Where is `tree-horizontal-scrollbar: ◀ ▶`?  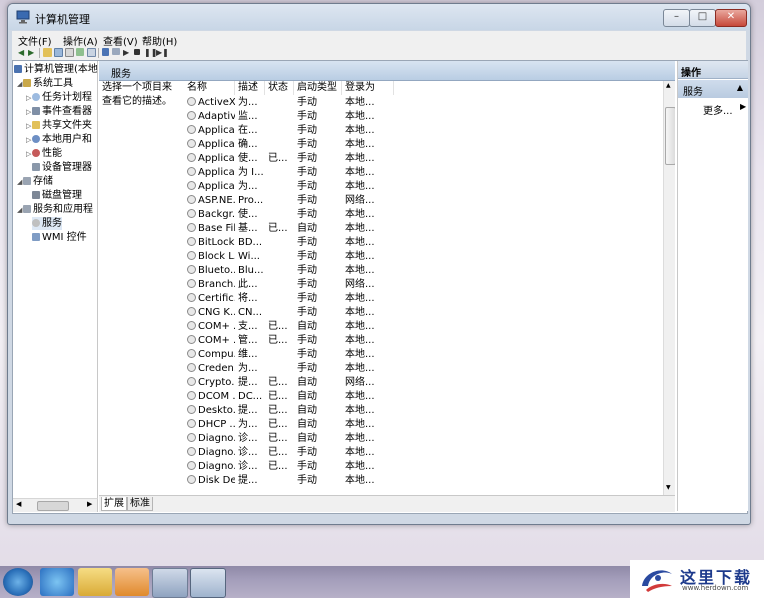
tree-horizontal-scrollbar: ◀ ▶ is located at coordinates (55, 505).